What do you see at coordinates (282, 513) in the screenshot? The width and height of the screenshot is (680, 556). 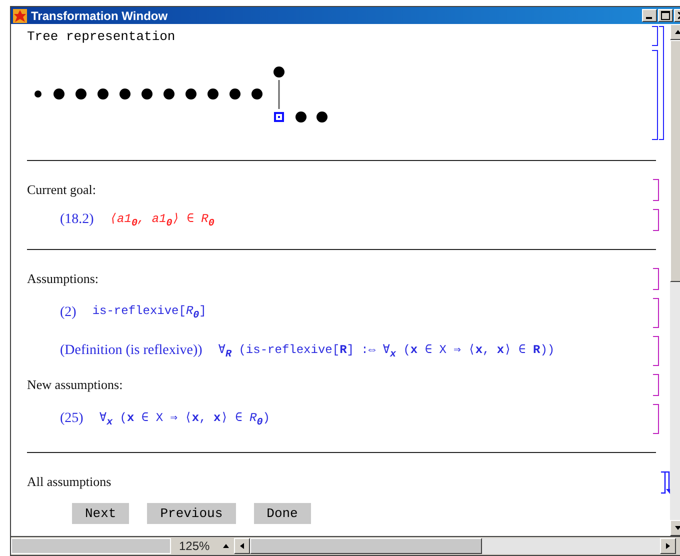 I see `action-button: Done` at bounding box center [282, 513].